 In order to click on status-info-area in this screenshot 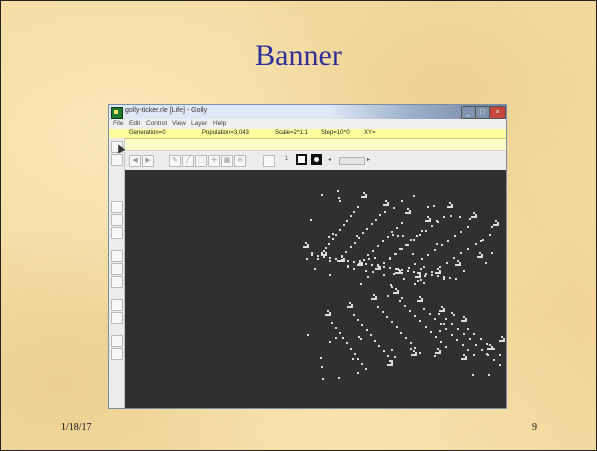, I will do `click(307, 144)`.